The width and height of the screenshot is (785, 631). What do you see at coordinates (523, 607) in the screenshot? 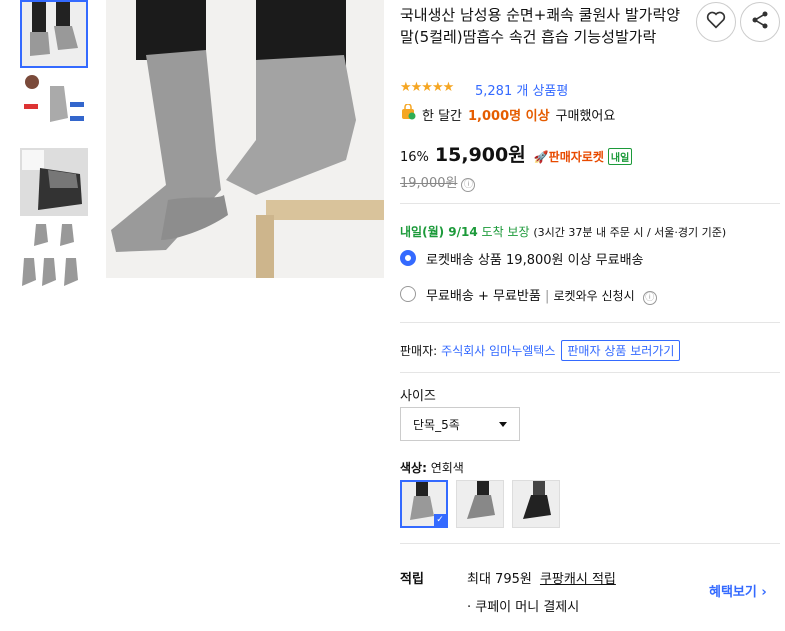
I see `coupay-note: · 쿠페이 머니 결제시` at bounding box center [523, 607].